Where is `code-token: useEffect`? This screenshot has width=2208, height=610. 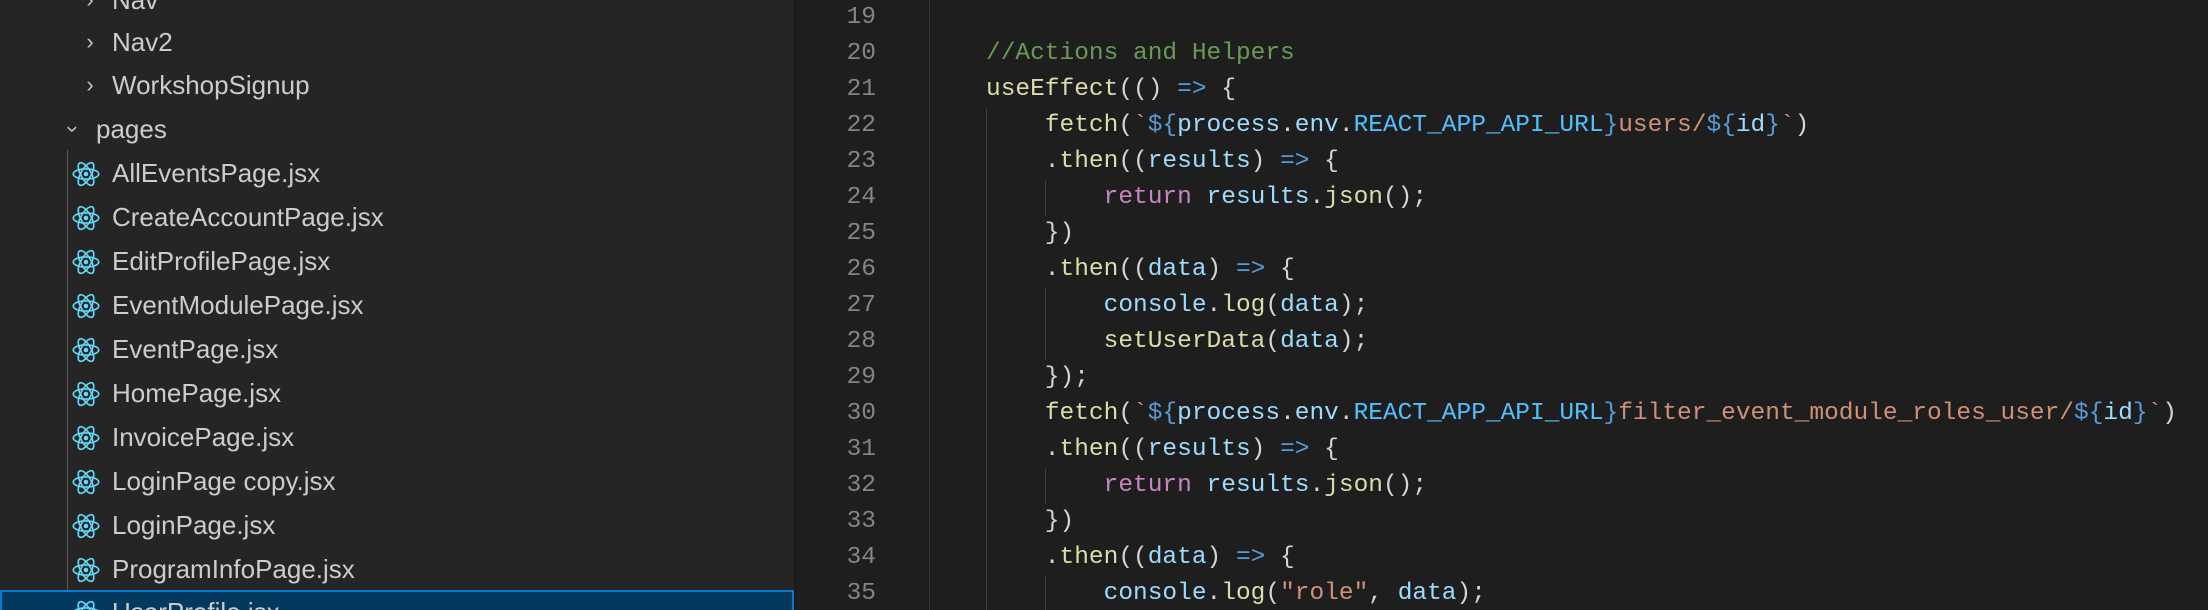 code-token: useEffect is located at coordinates (1052, 89).